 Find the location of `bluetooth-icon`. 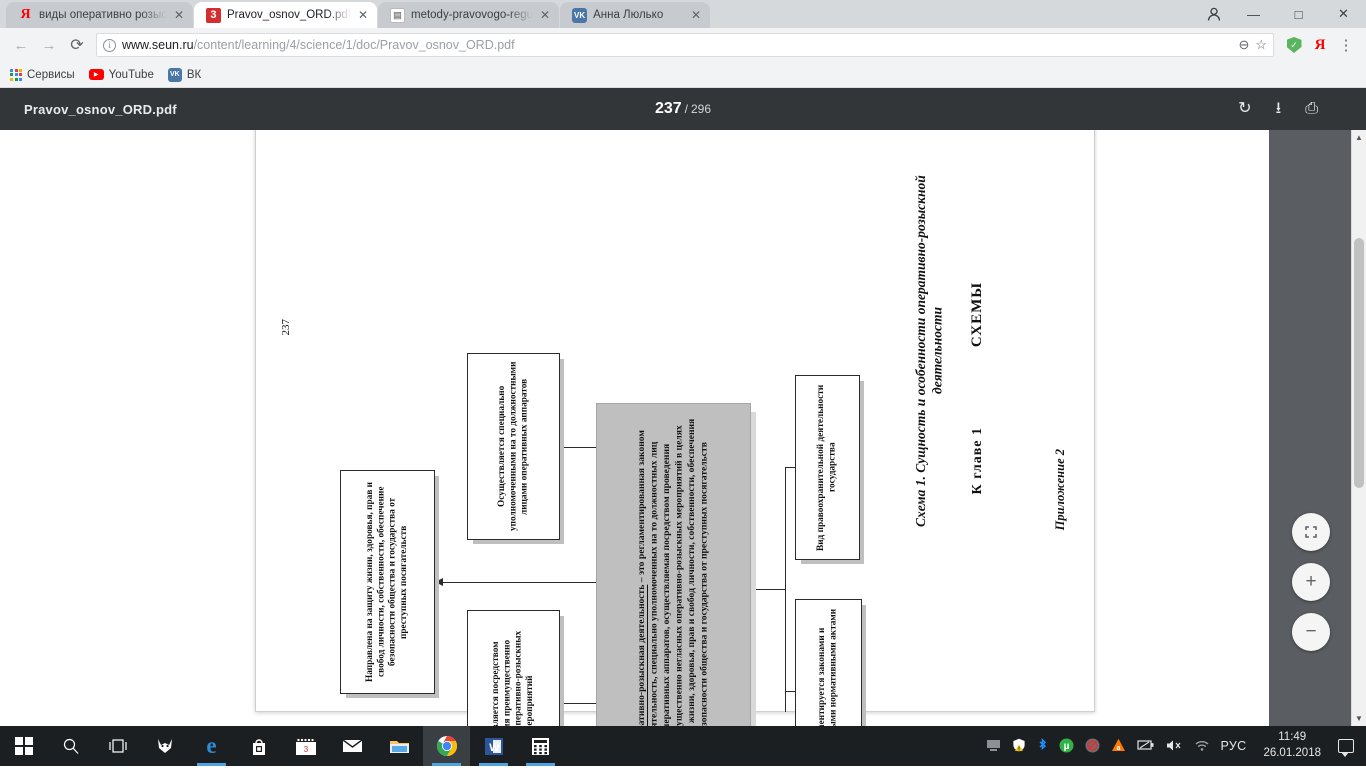

bluetooth-icon is located at coordinates (1042, 746).